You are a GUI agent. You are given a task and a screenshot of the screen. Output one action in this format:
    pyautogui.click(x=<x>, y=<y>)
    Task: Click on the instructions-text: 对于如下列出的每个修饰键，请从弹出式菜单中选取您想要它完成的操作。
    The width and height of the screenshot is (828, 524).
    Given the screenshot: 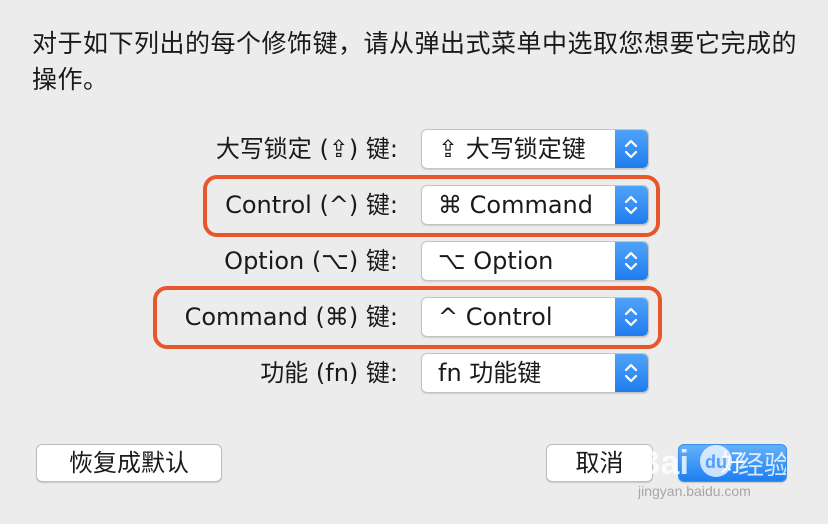 What is the action you would take?
    pyautogui.click(x=415, y=61)
    